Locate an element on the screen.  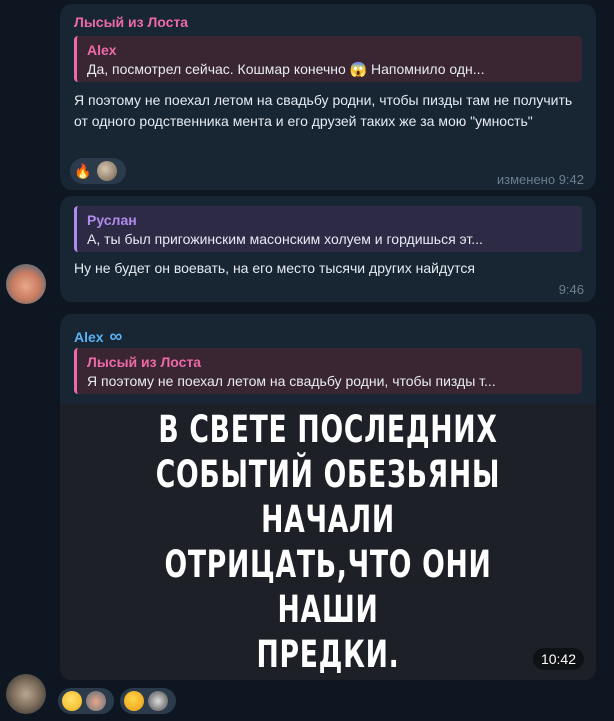
message-time: изменено 9:42 is located at coordinates (540, 179).